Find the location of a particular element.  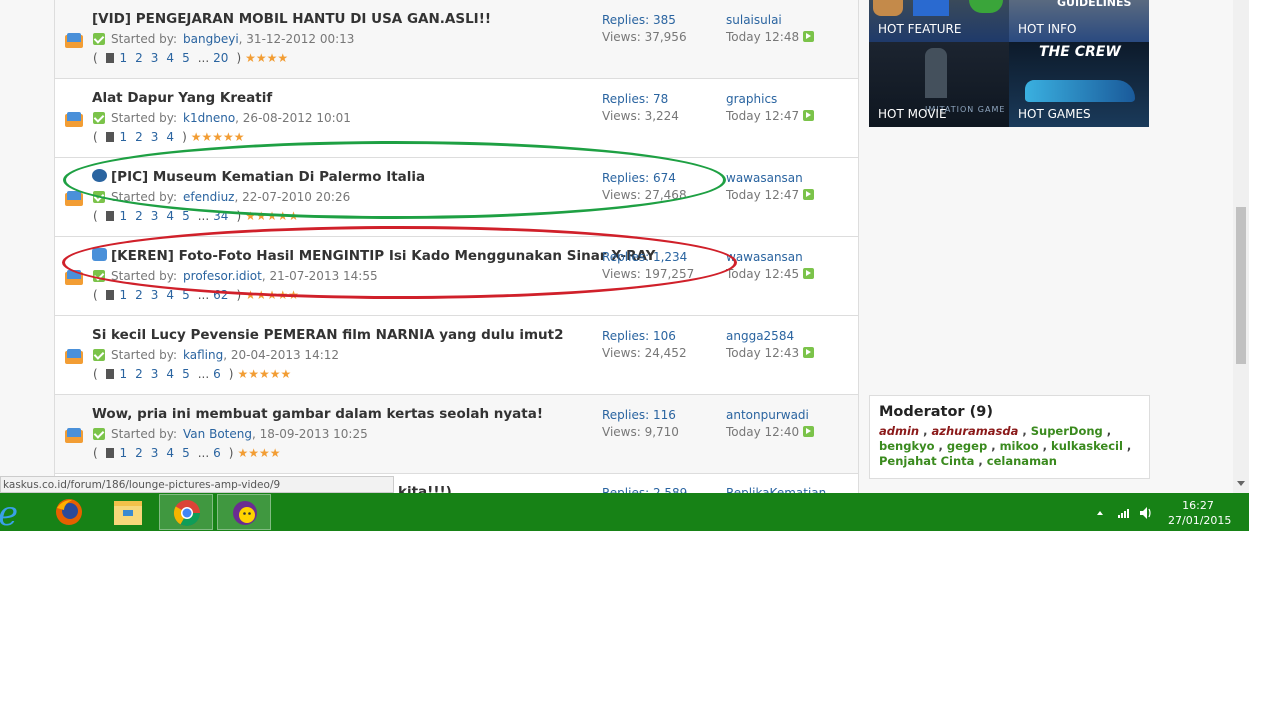

tray-icons is located at coordinates (1125, 512).